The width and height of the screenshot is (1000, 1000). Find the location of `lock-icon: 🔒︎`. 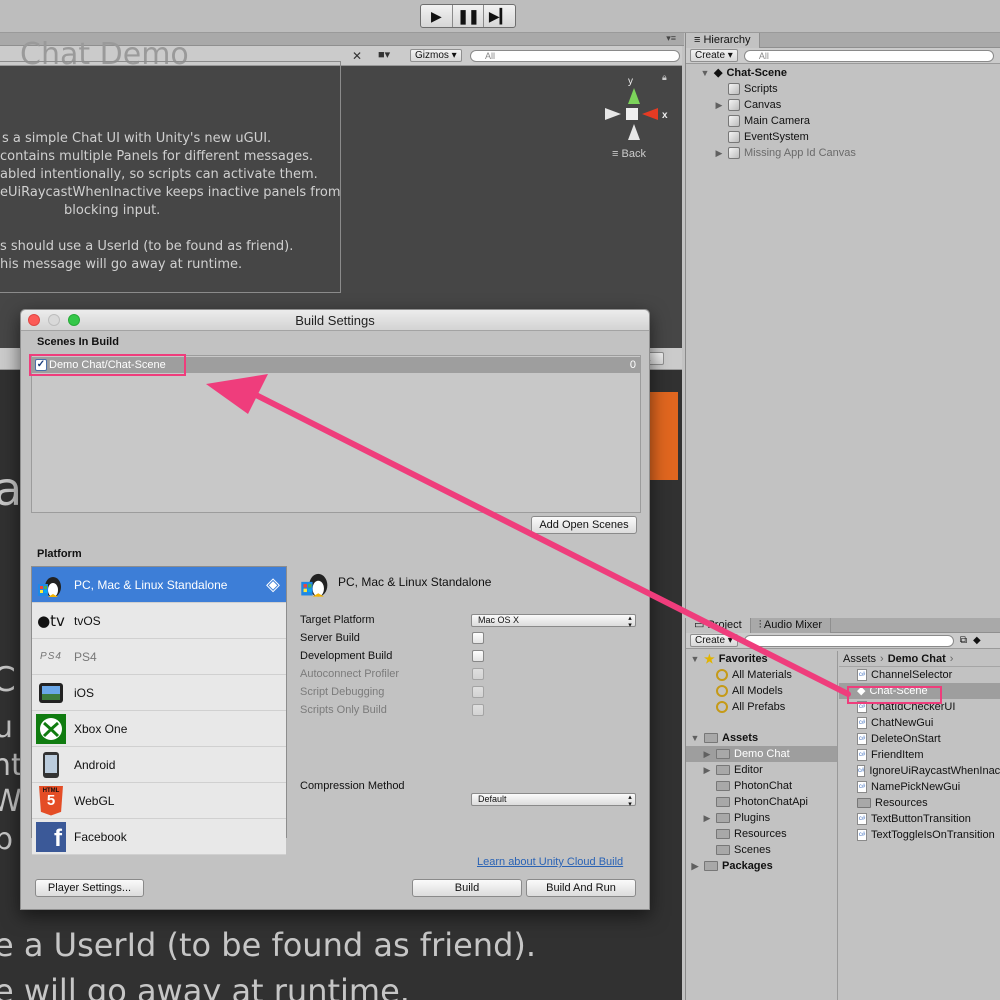

lock-icon: 🔒︎ is located at coordinates (664, 77).